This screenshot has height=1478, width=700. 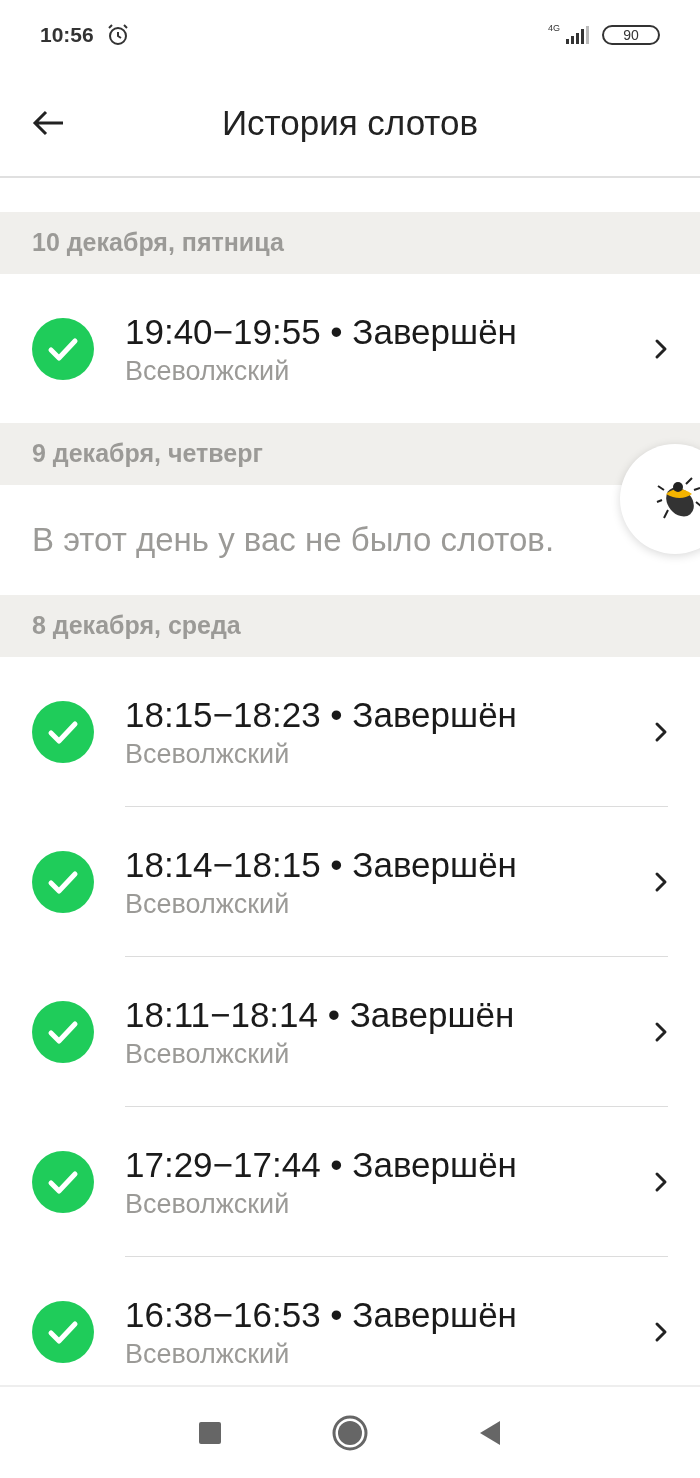 I want to click on slot-title: 18:11−18:14 • Завершён, so click(x=320, y=1014).